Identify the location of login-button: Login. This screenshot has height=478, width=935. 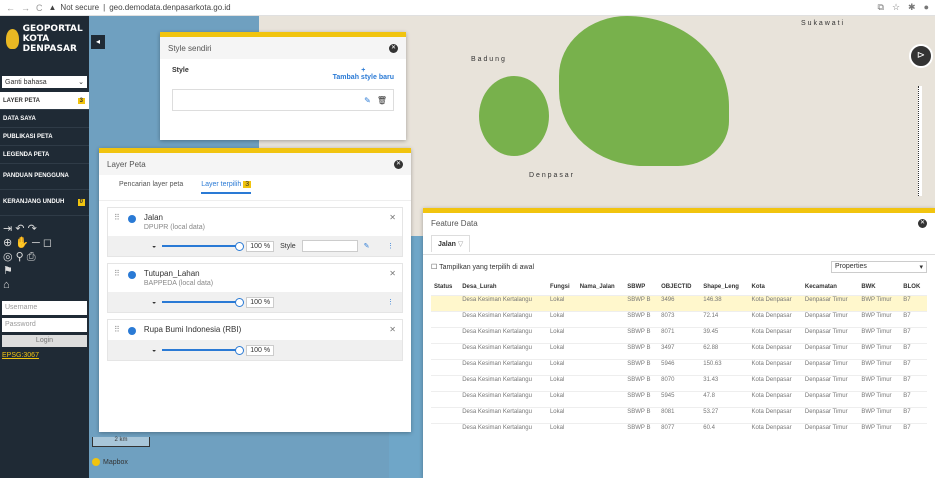
(44, 341).